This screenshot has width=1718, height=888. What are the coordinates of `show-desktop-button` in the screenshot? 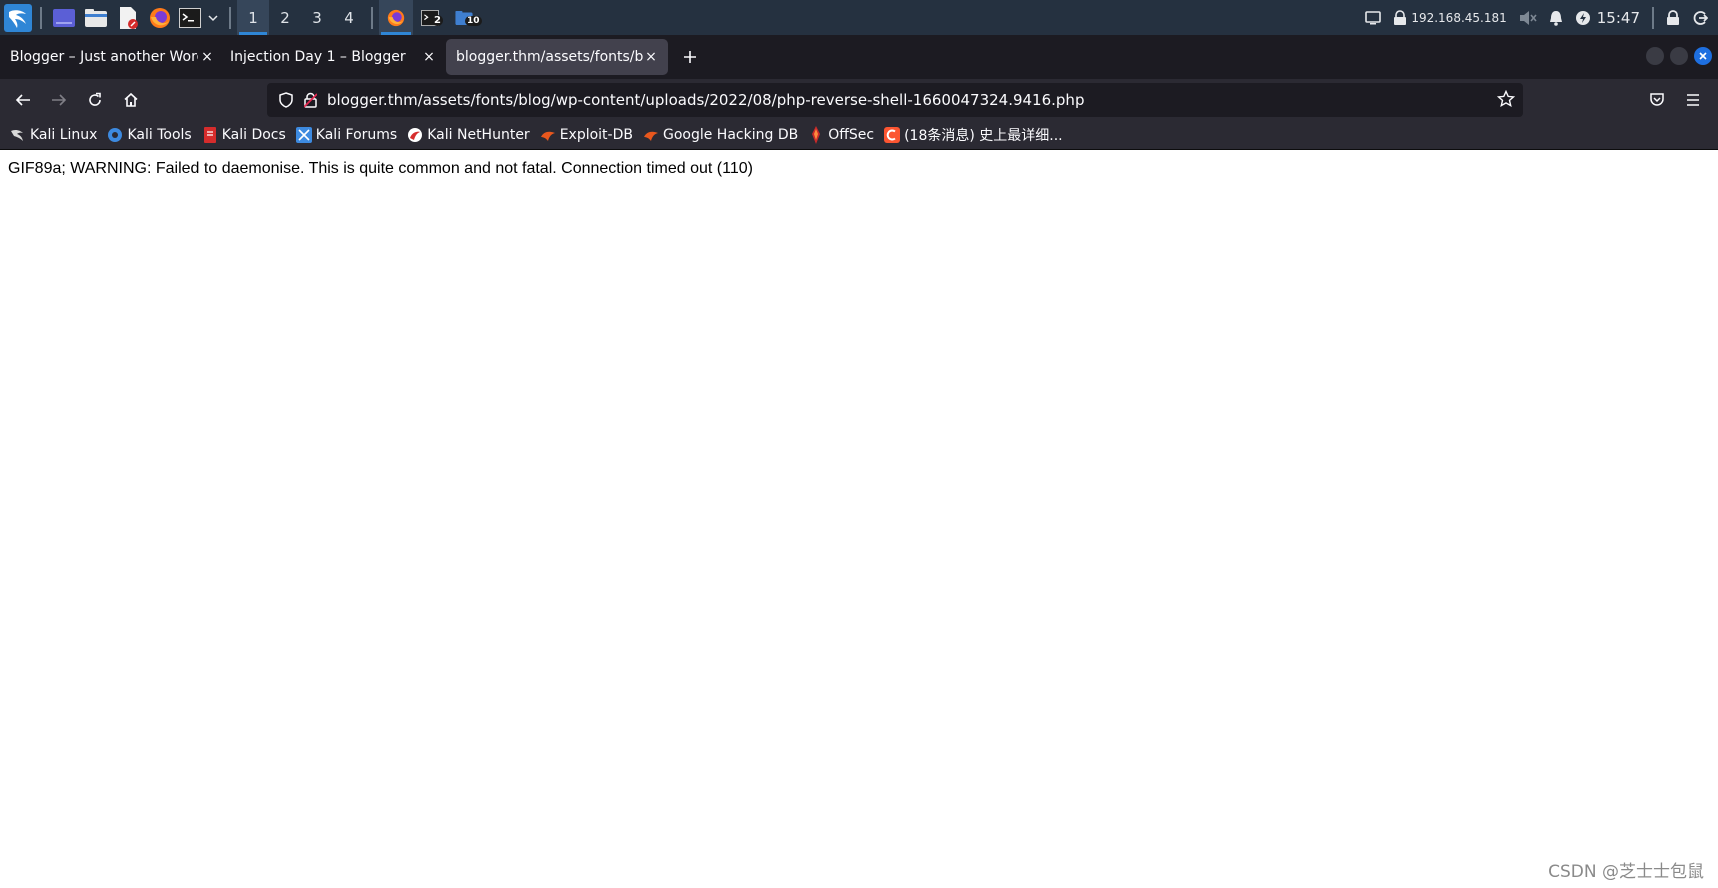 It's located at (64, 18).